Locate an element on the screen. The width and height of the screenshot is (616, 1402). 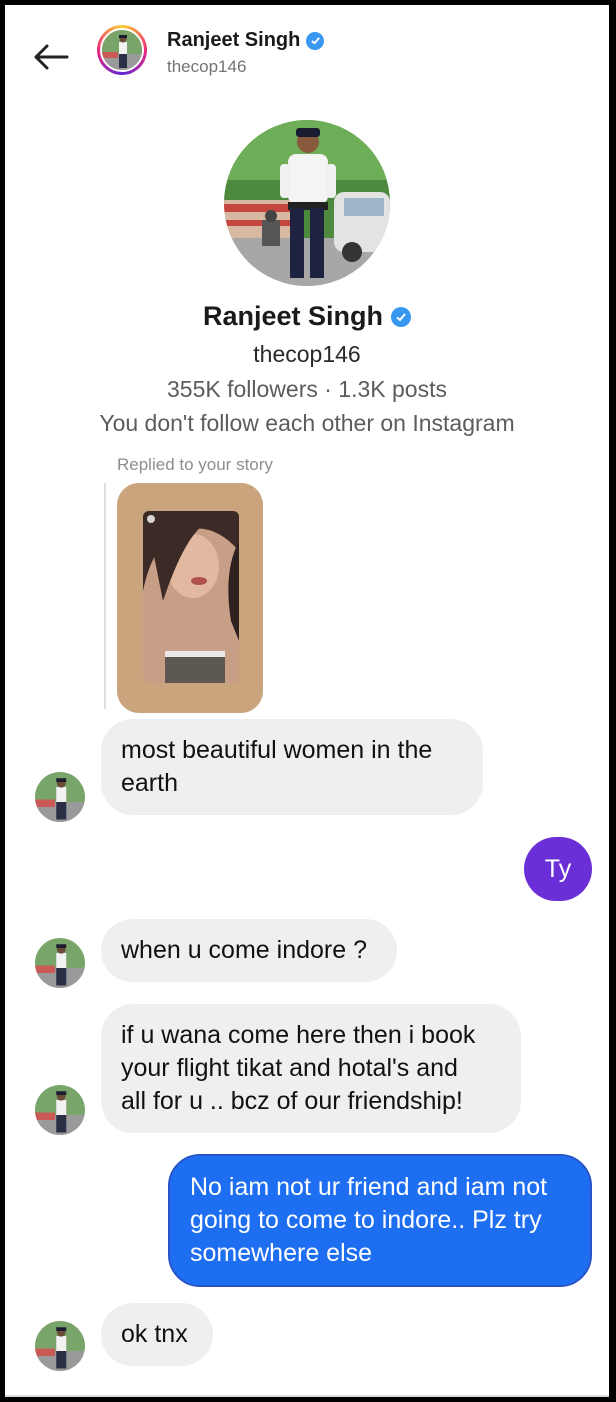
message-line: Ty is located at coordinates (558, 869).